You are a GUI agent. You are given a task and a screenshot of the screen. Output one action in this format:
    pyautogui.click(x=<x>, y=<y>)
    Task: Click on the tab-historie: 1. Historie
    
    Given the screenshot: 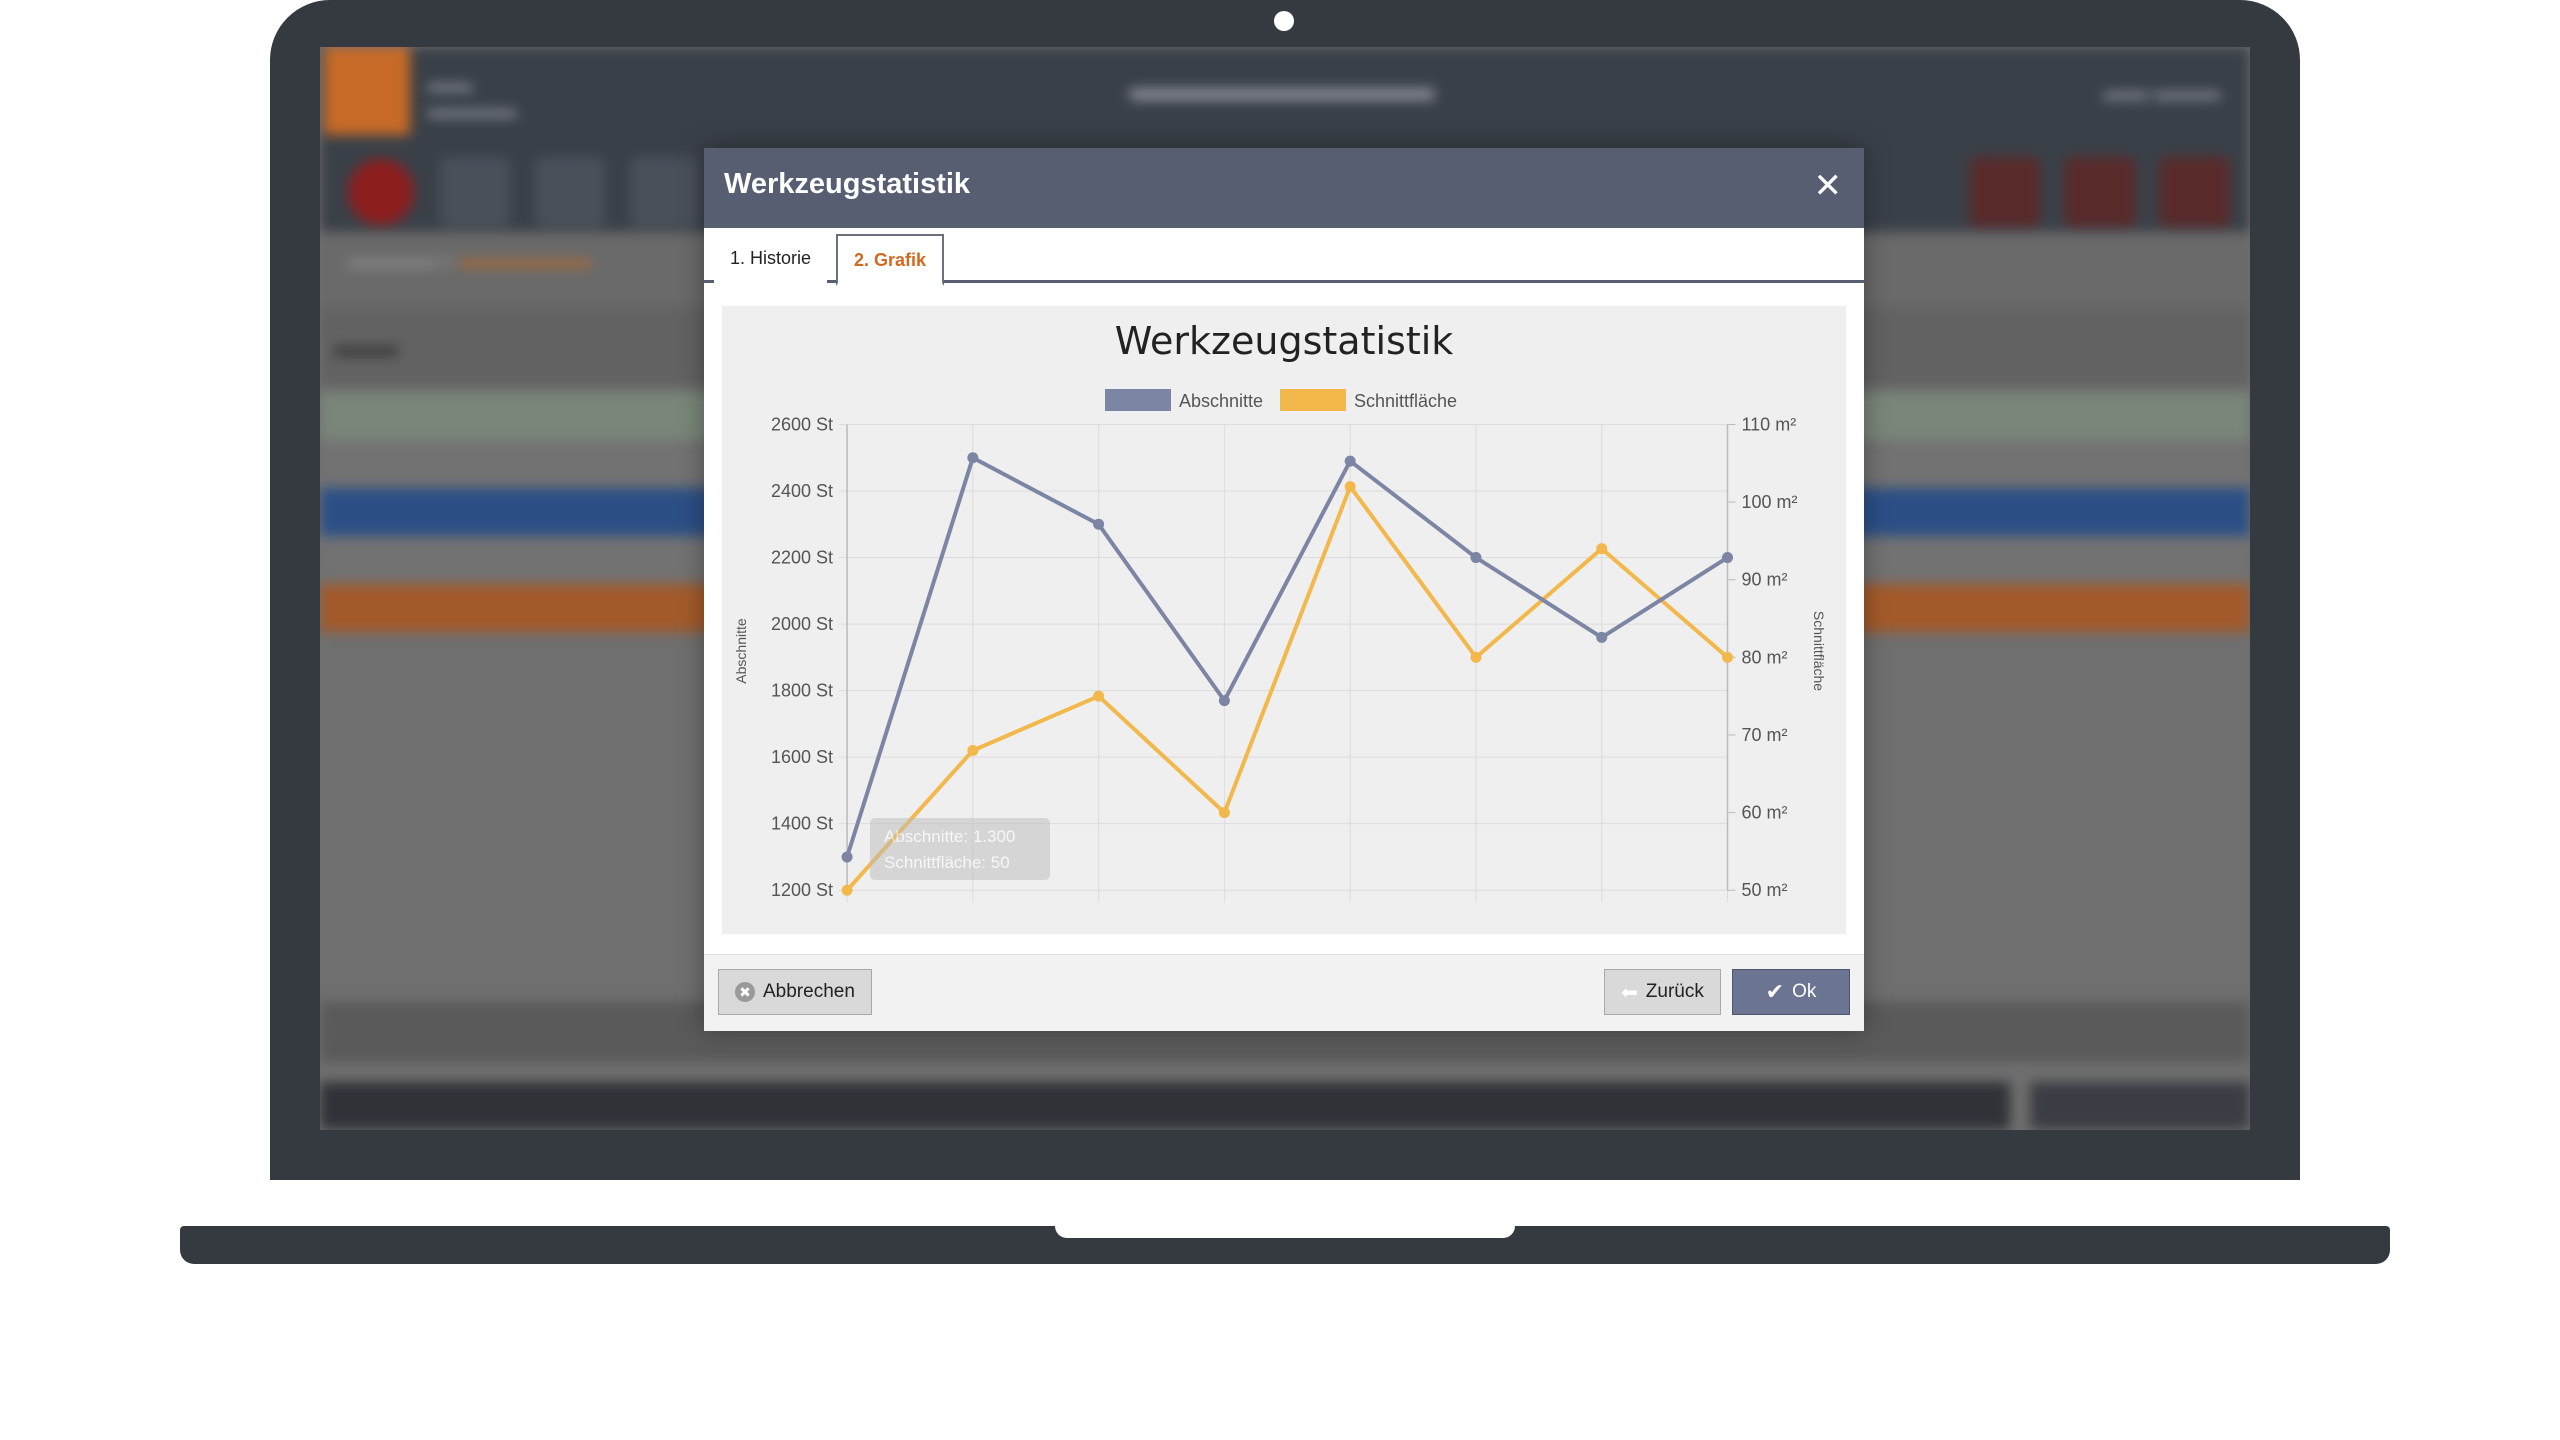 What is the action you would take?
    pyautogui.click(x=771, y=260)
    